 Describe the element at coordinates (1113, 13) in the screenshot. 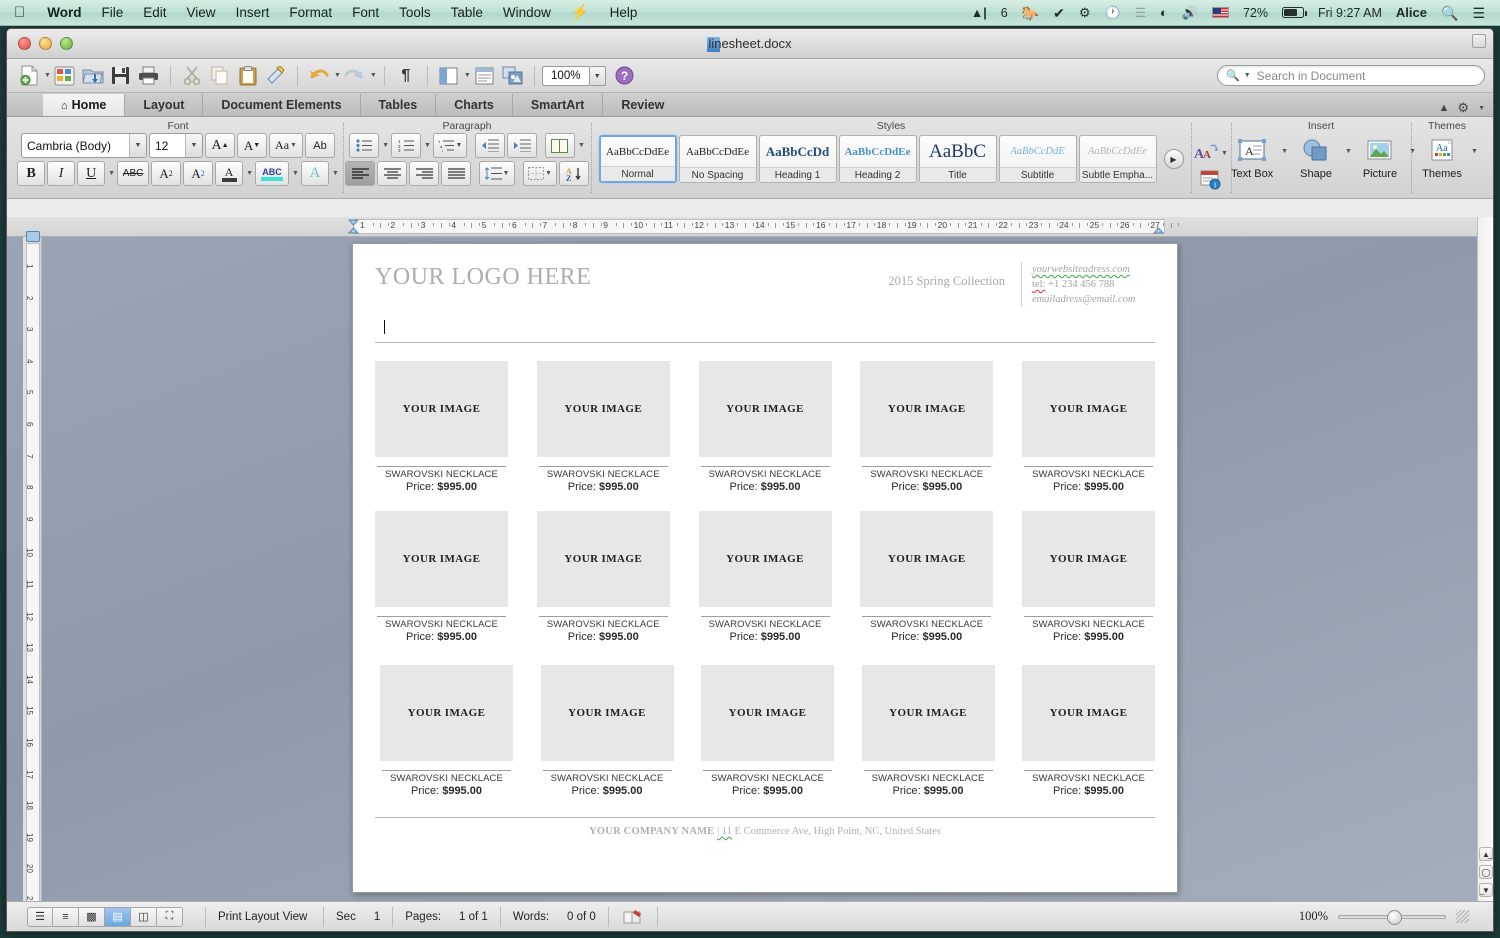

I see `timemachine-icon: 🕐` at that location.